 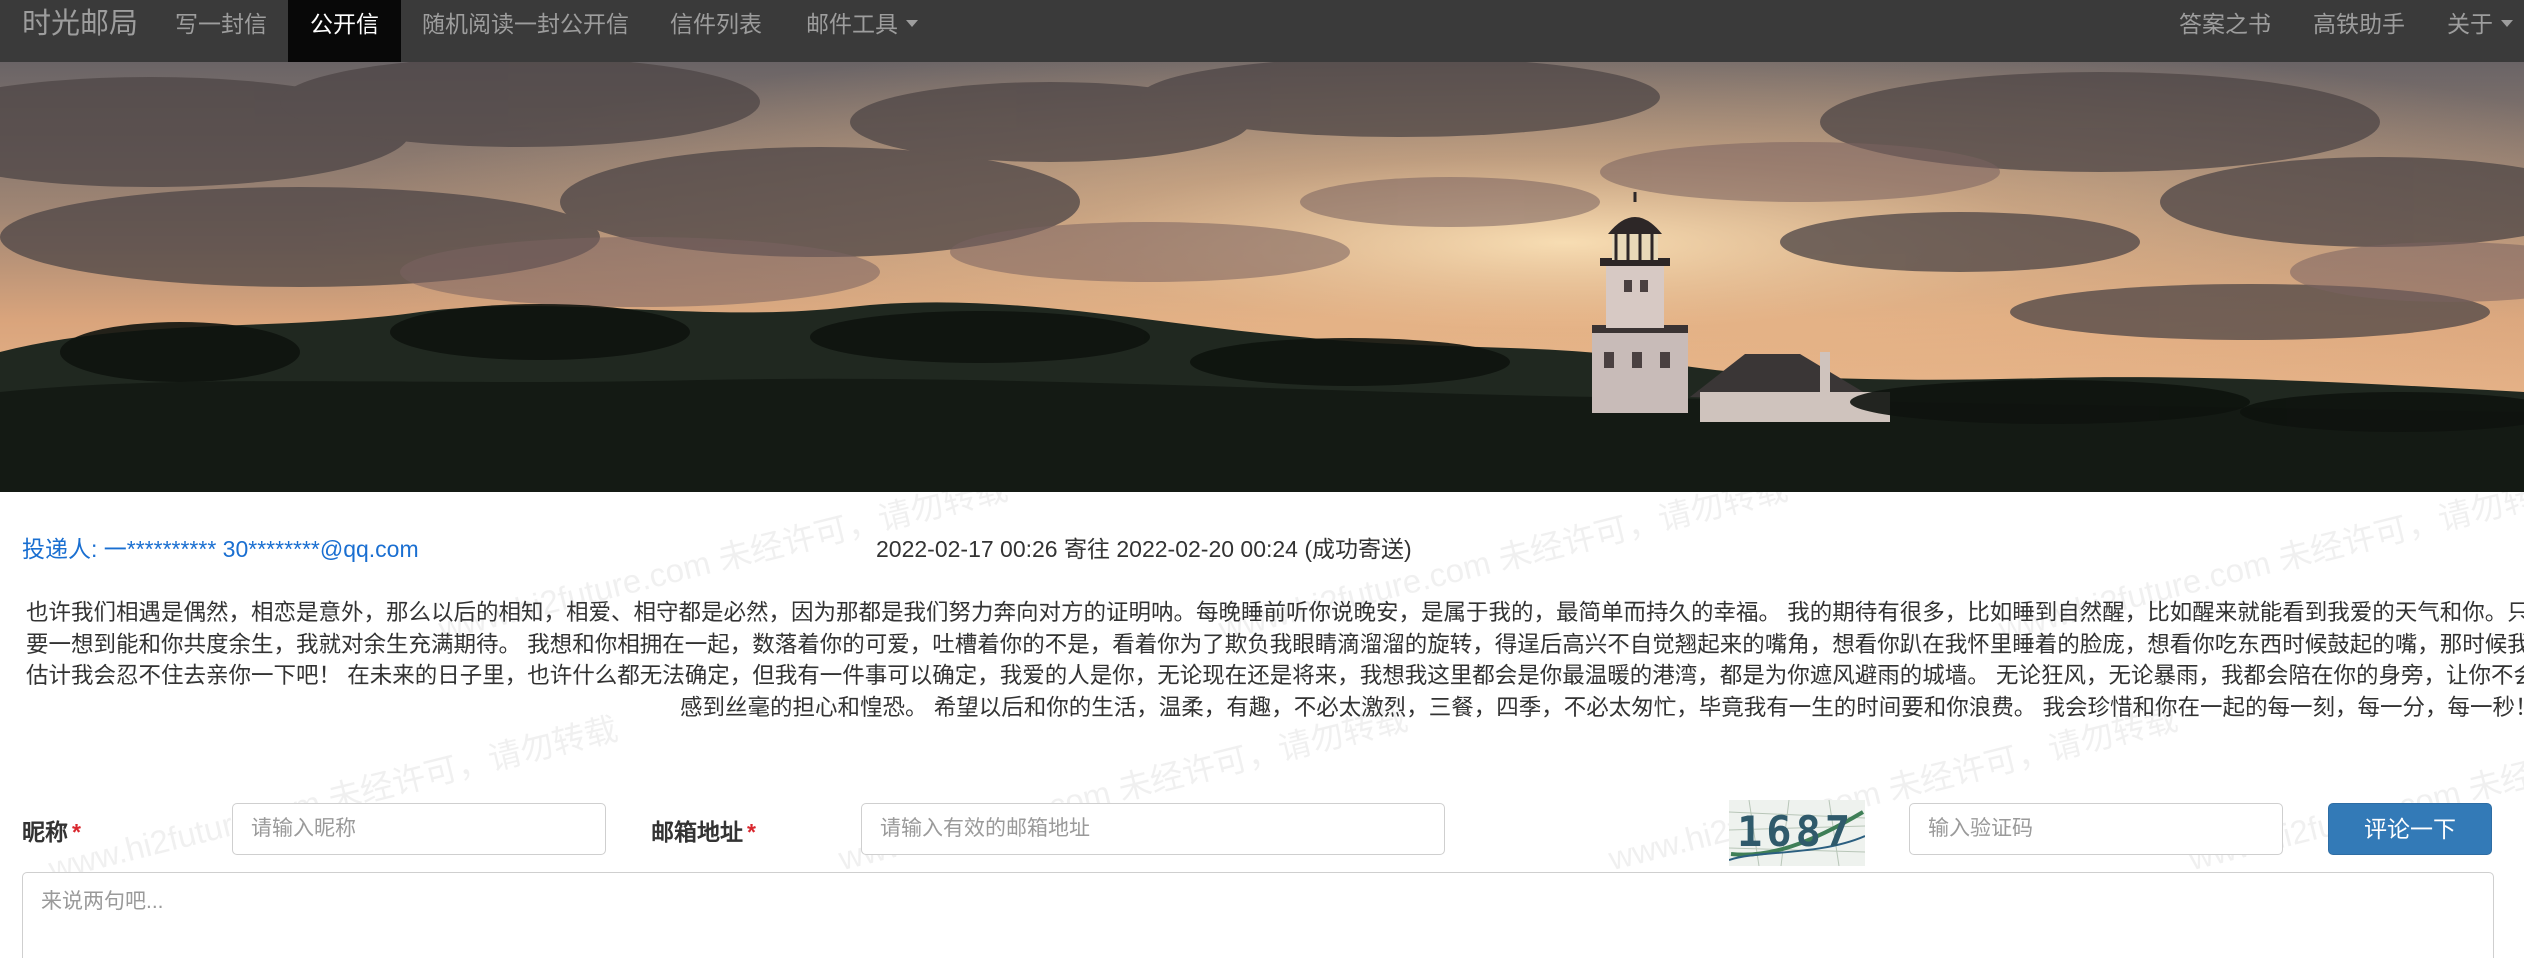 What do you see at coordinates (525, 31) in the screenshot?
I see `nav-item-random-read: 随机阅读一封公开信` at bounding box center [525, 31].